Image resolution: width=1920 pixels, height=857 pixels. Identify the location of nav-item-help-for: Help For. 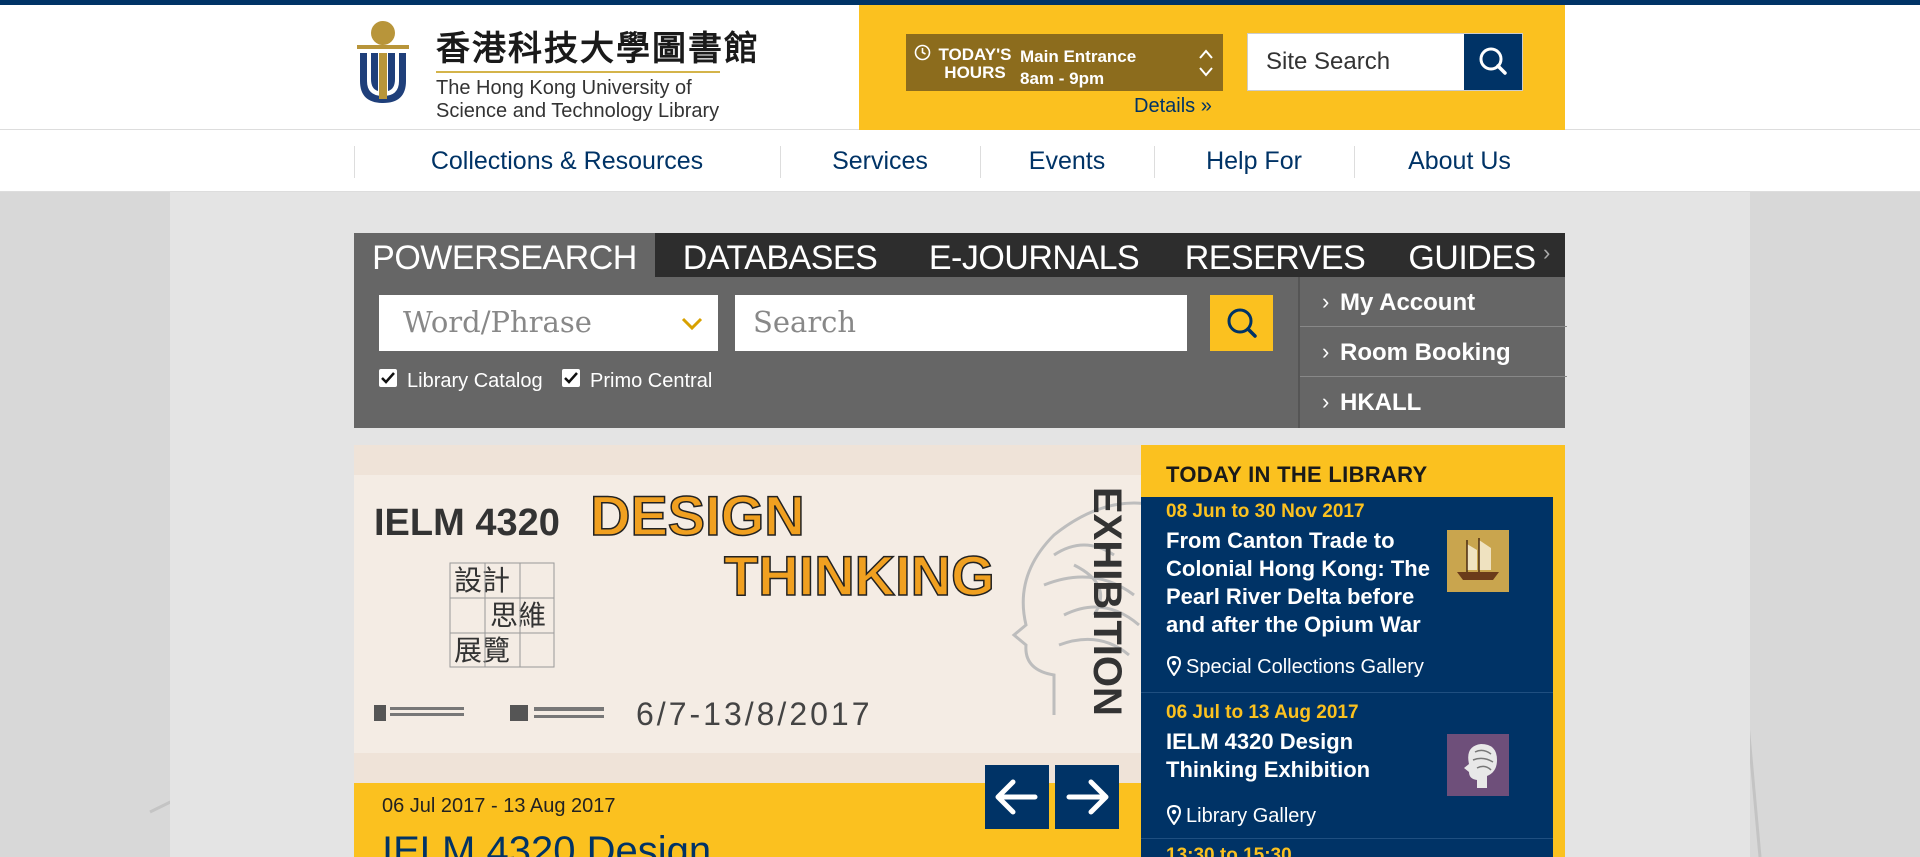
(1254, 161).